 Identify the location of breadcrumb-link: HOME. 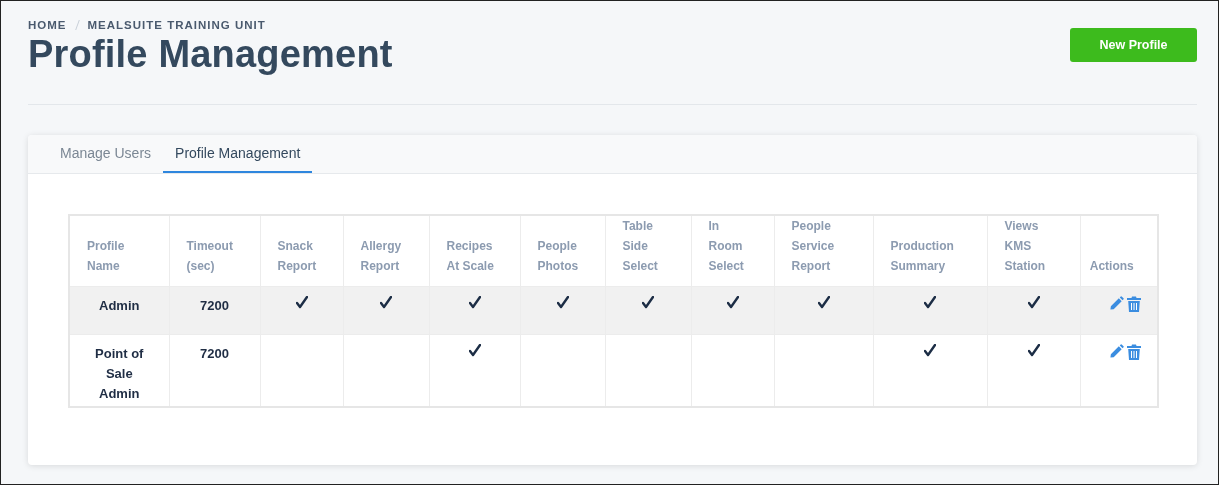
(47, 25).